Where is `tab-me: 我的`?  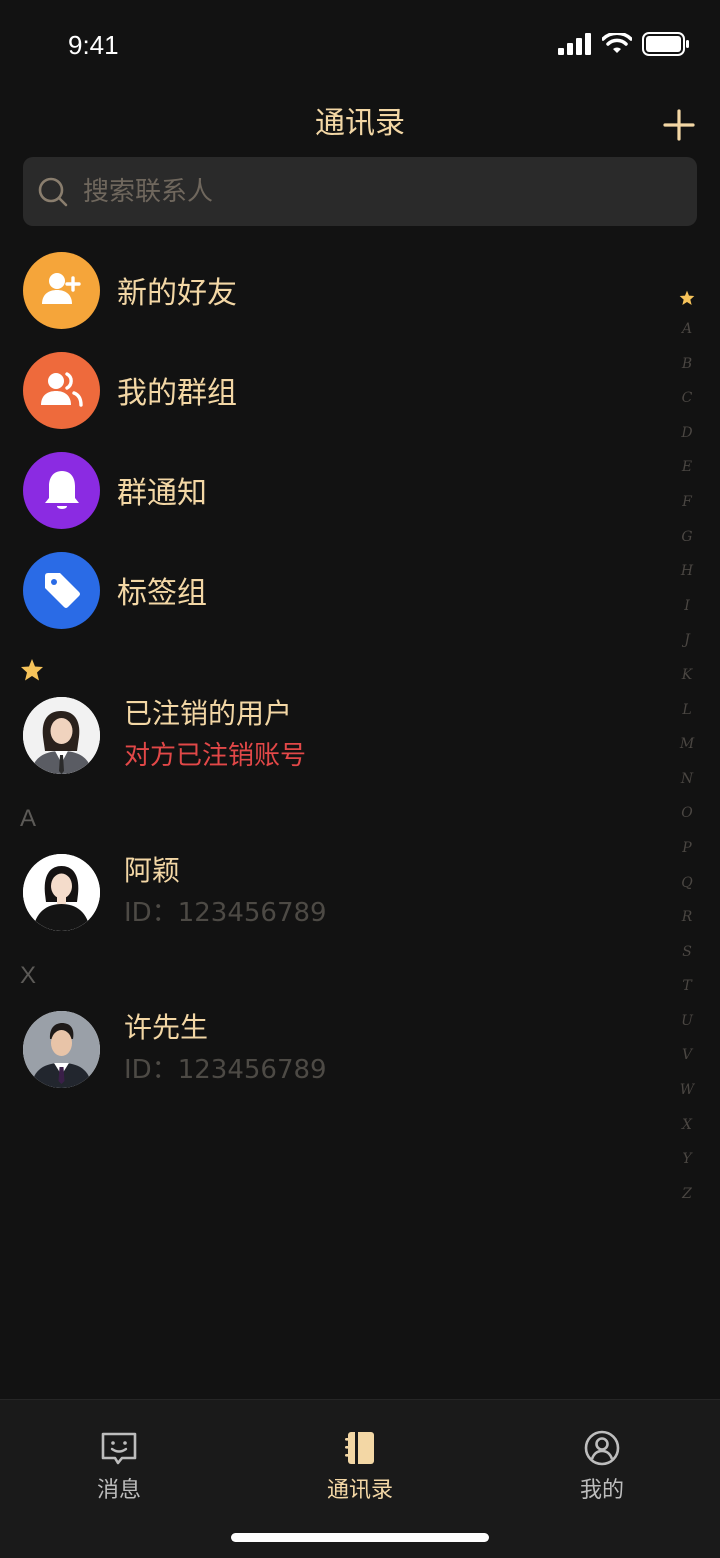 tab-me: 我的 is located at coordinates (602, 1467).